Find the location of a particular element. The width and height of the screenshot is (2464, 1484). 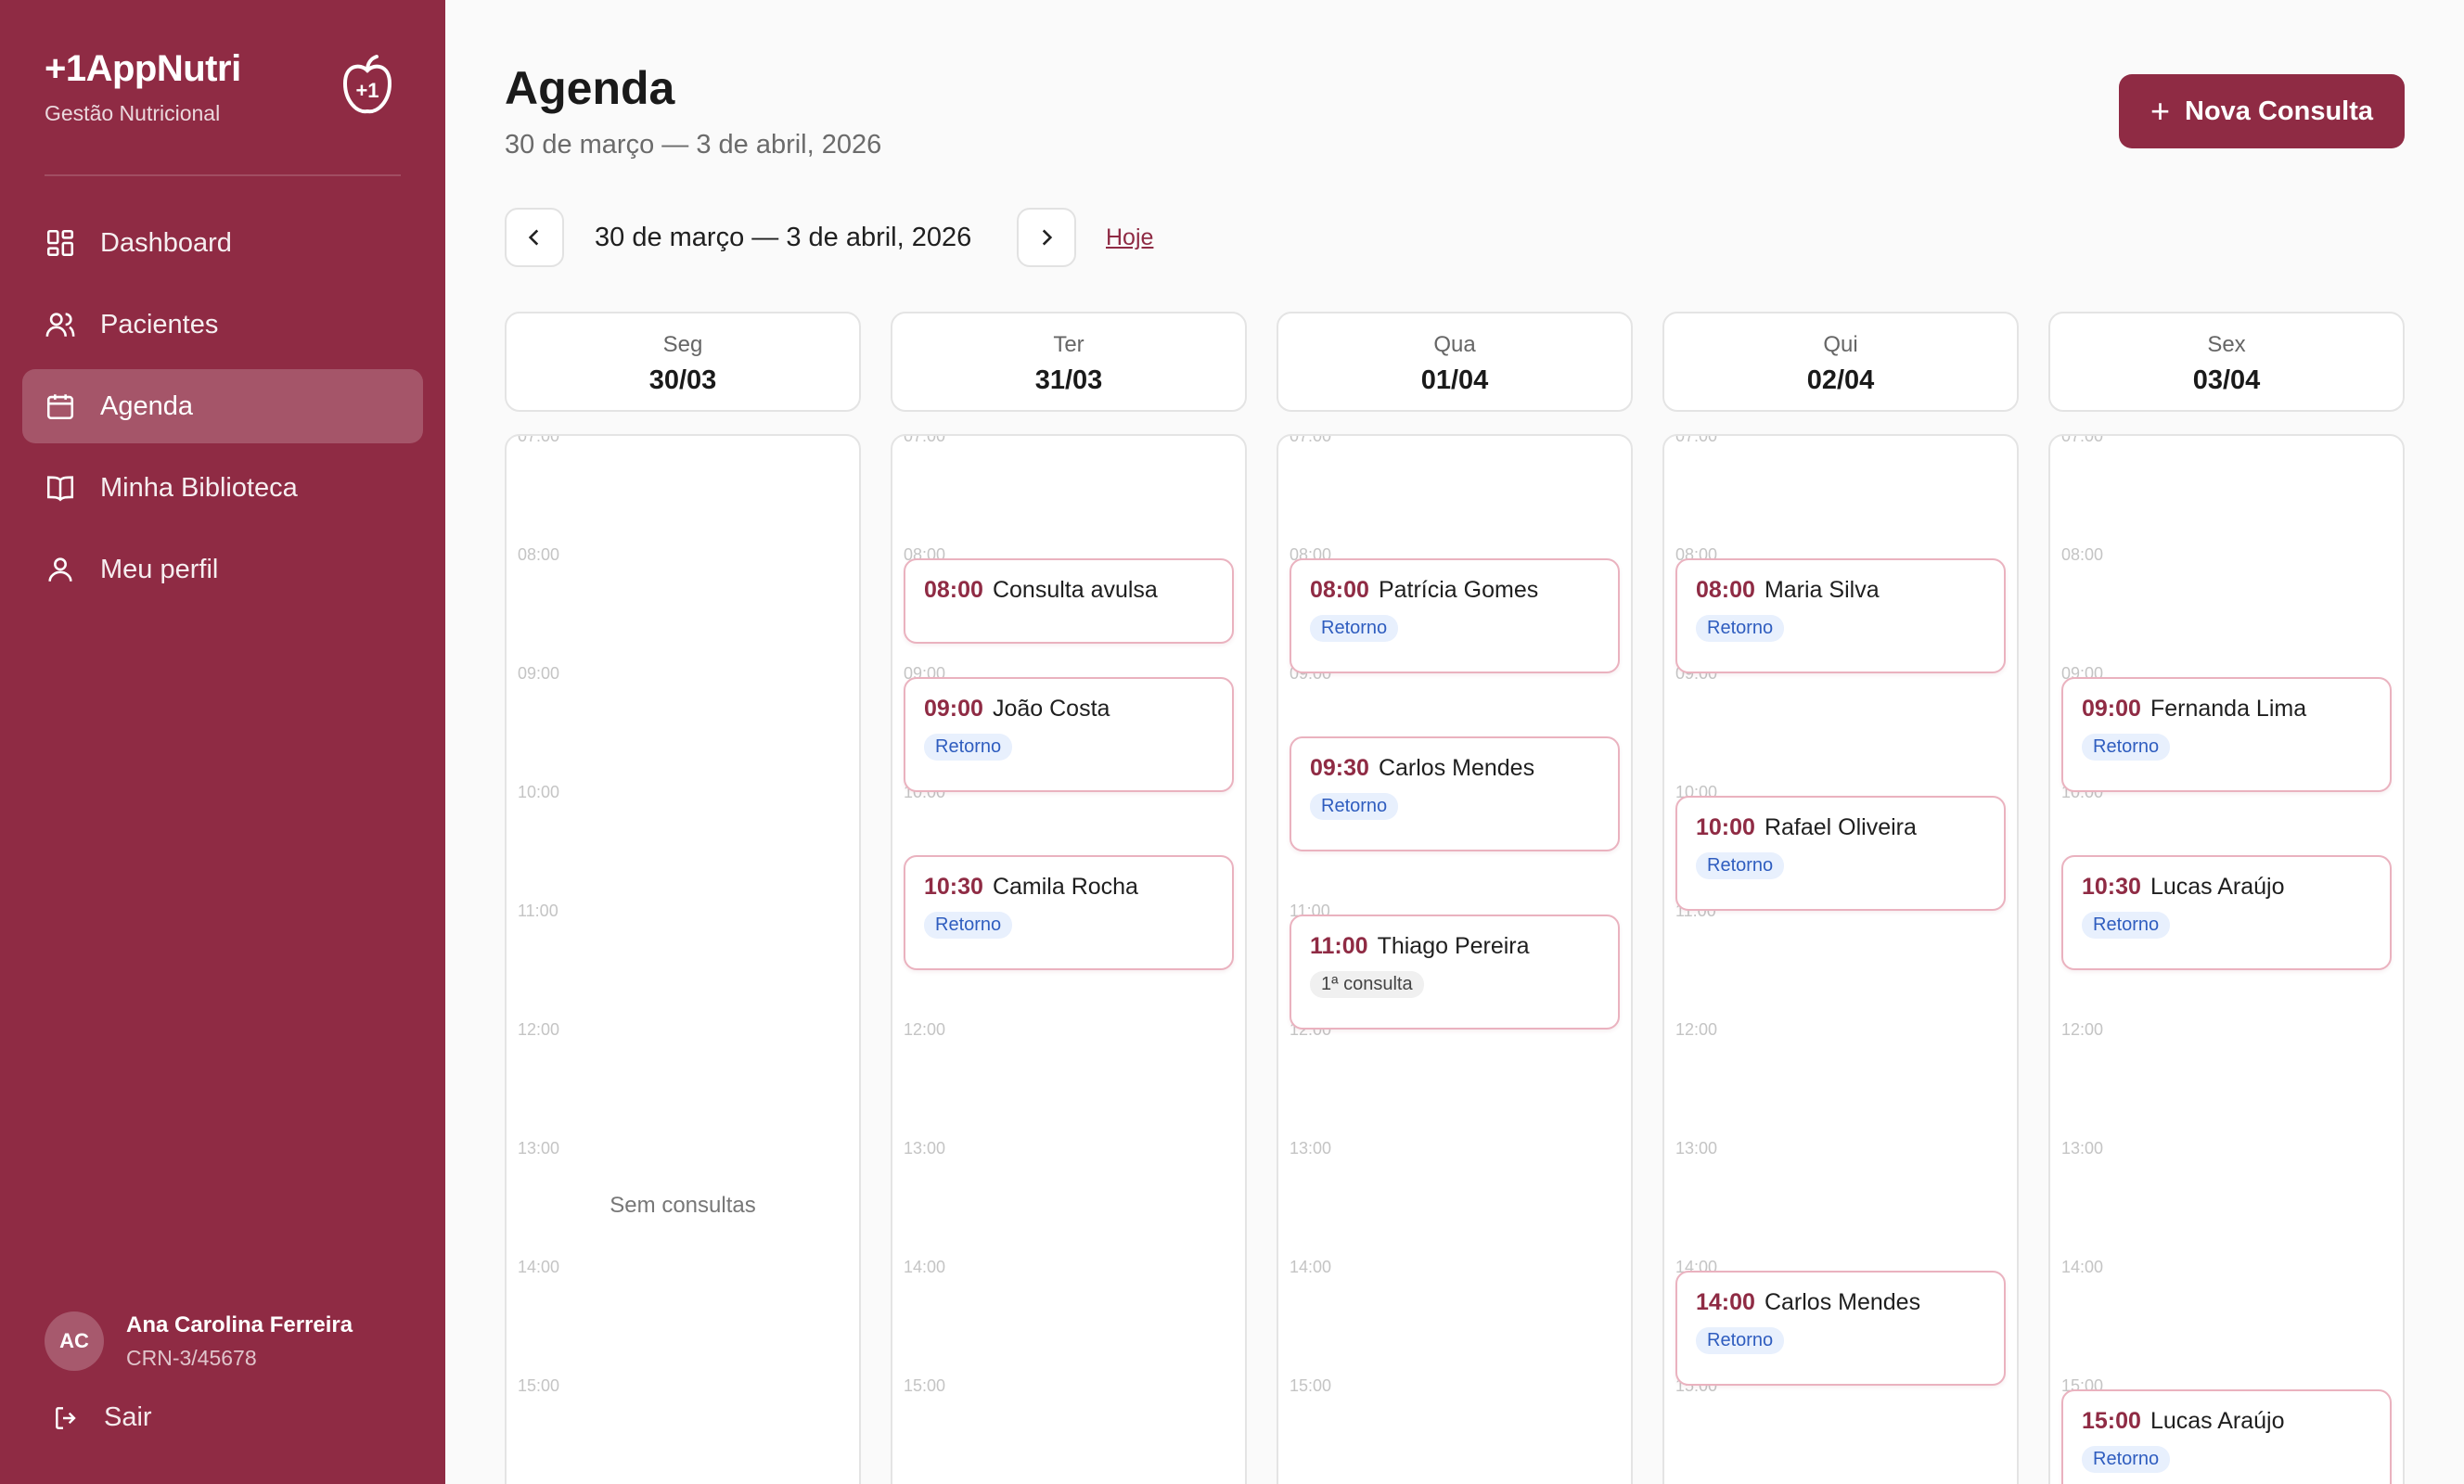

appointment-type-badge: 1ª consulta is located at coordinates (1367, 984).